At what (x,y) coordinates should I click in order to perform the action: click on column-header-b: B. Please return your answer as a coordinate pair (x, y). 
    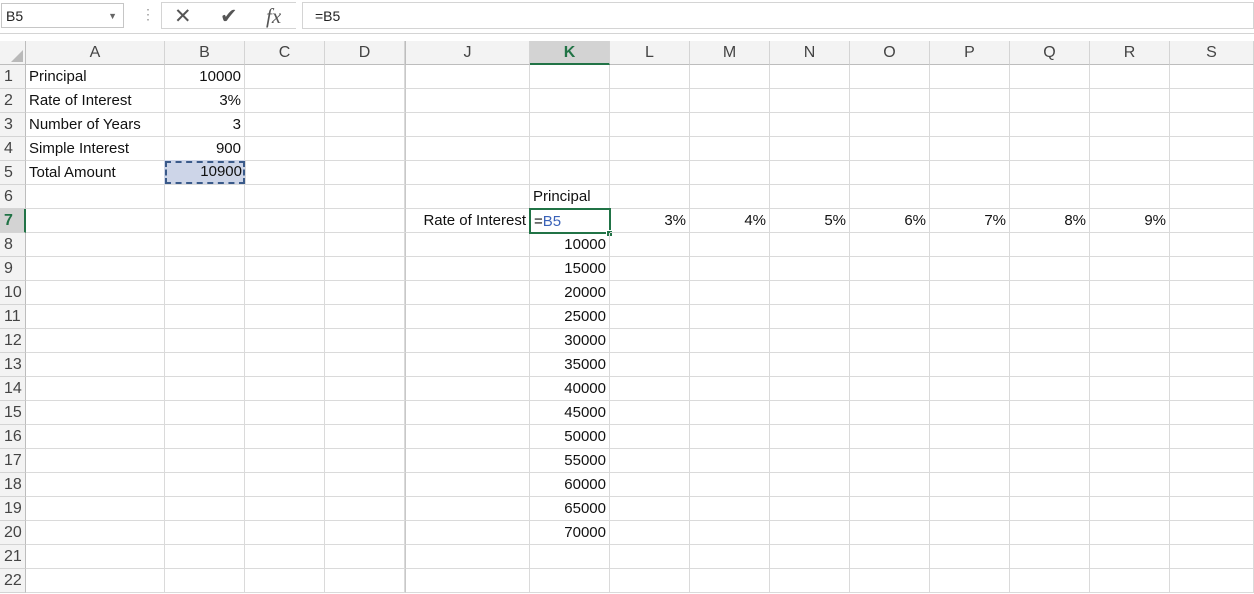
    Looking at the image, I should click on (205, 53).